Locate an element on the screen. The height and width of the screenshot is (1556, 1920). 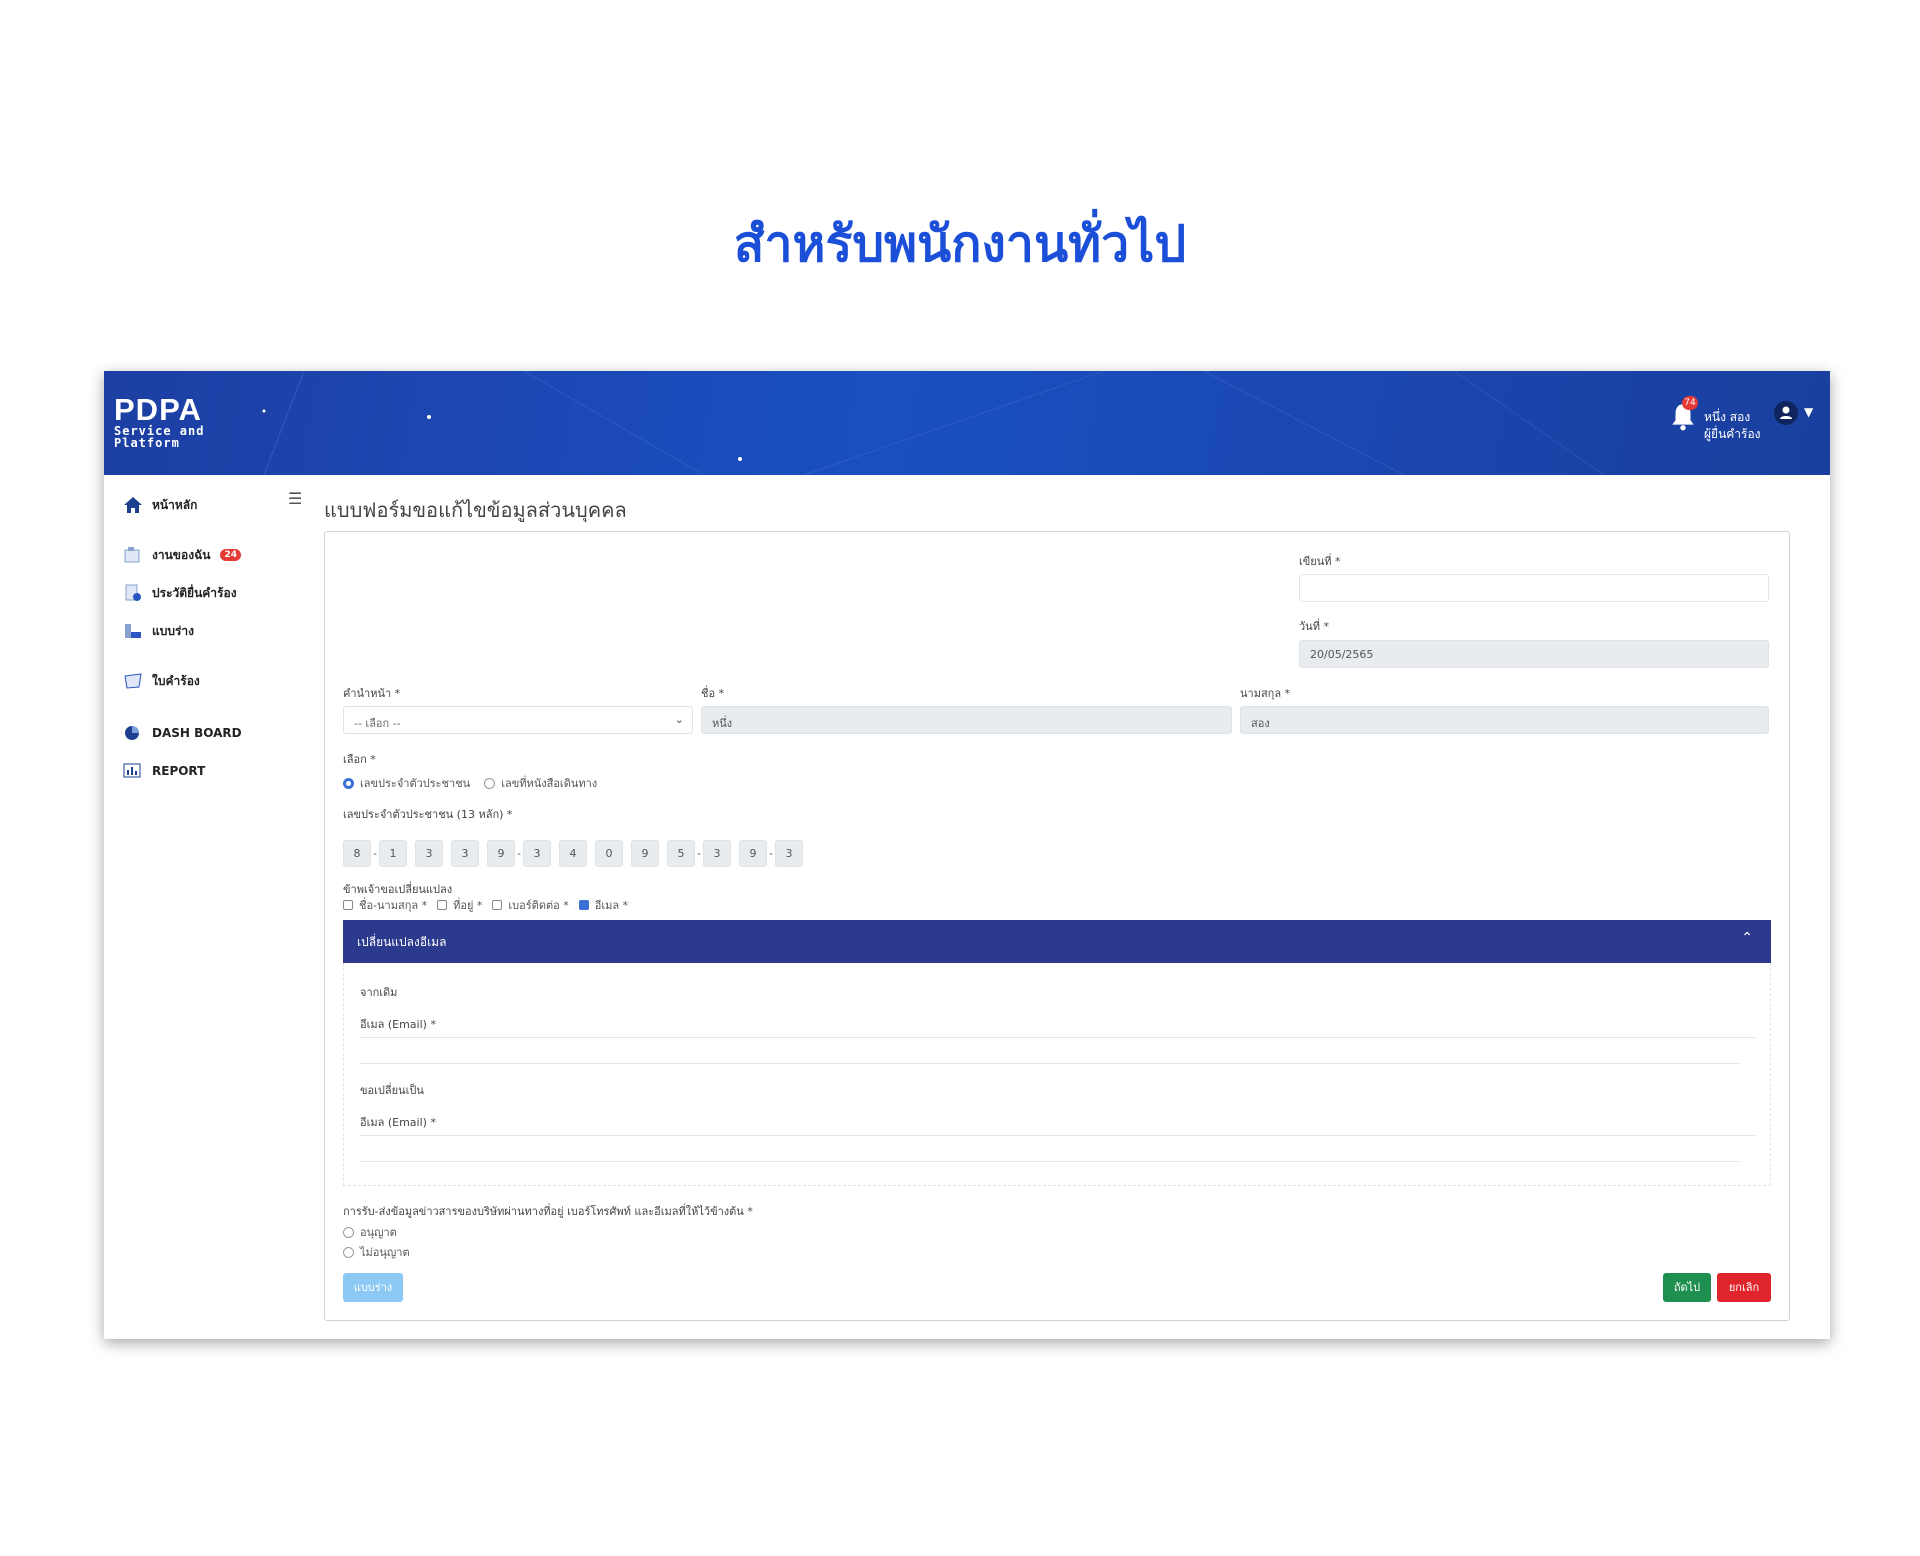
sidebar-item-home: หน้าหลัก is located at coordinates (159, 505).